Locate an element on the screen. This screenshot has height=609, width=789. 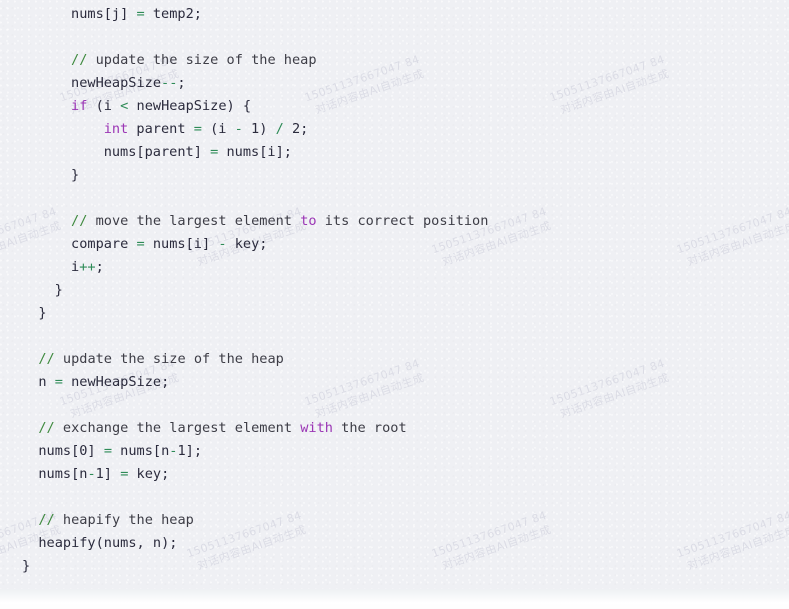
code-token-keyword: if is located at coordinates (79, 106).